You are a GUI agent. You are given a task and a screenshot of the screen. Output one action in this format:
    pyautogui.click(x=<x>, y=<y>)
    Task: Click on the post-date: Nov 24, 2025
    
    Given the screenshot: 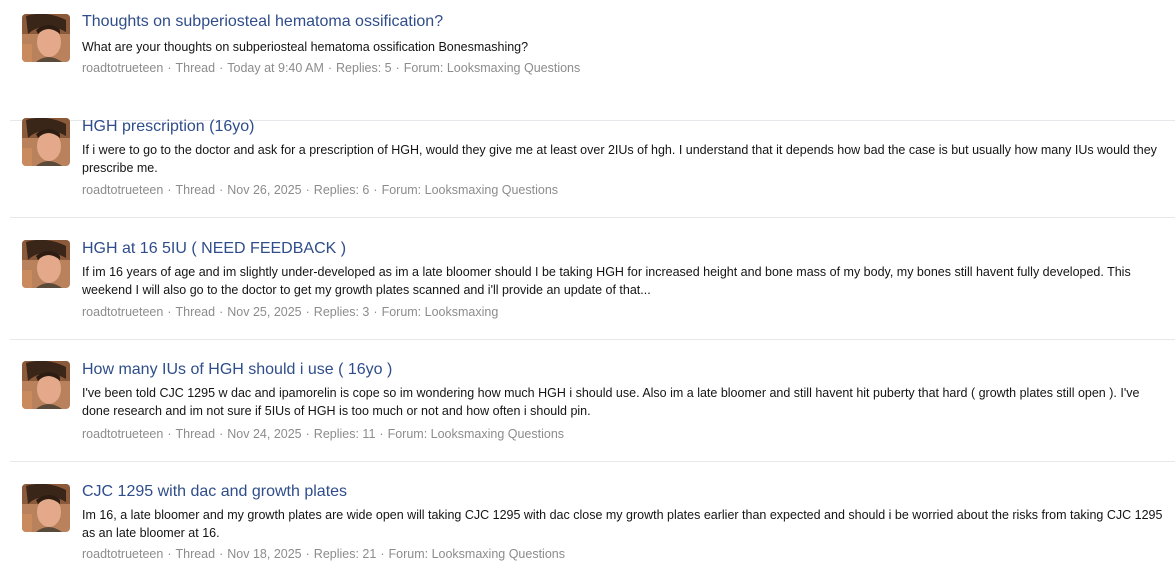 What is the action you would take?
    pyautogui.click(x=264, y=434)
    